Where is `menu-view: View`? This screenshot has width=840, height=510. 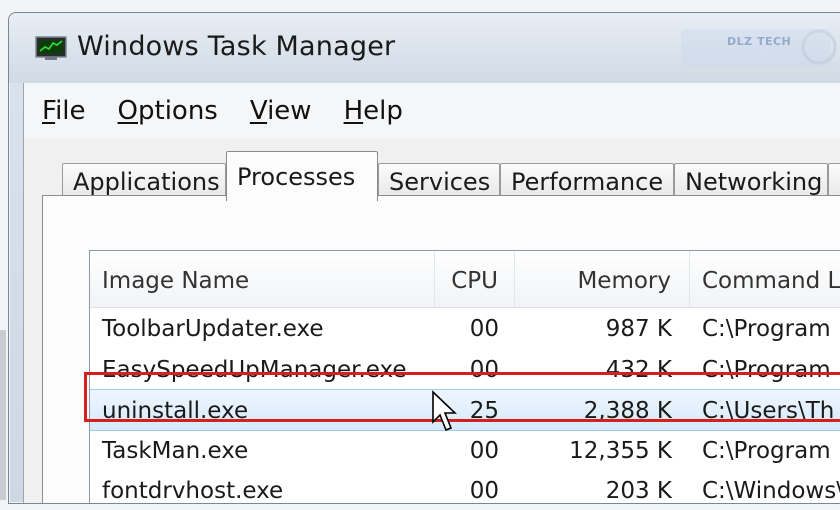 menu-view: View is located at coordinates (281, 111).